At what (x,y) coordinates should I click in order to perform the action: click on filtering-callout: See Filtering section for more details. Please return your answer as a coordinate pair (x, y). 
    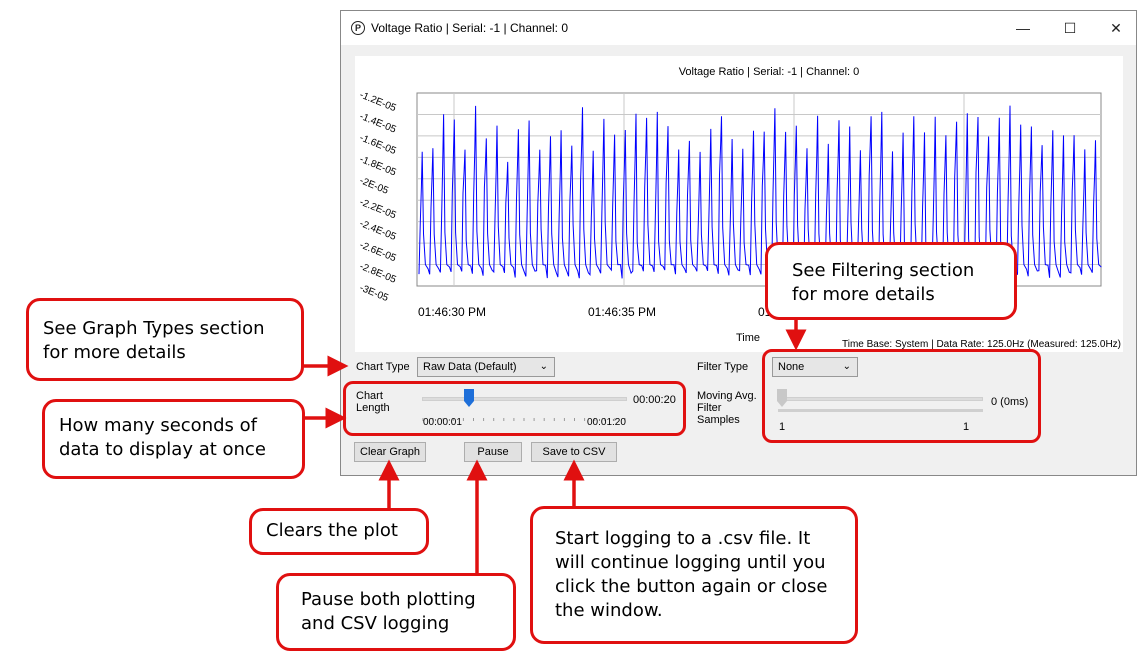
    Looking at the image, I should click on (891, 281).